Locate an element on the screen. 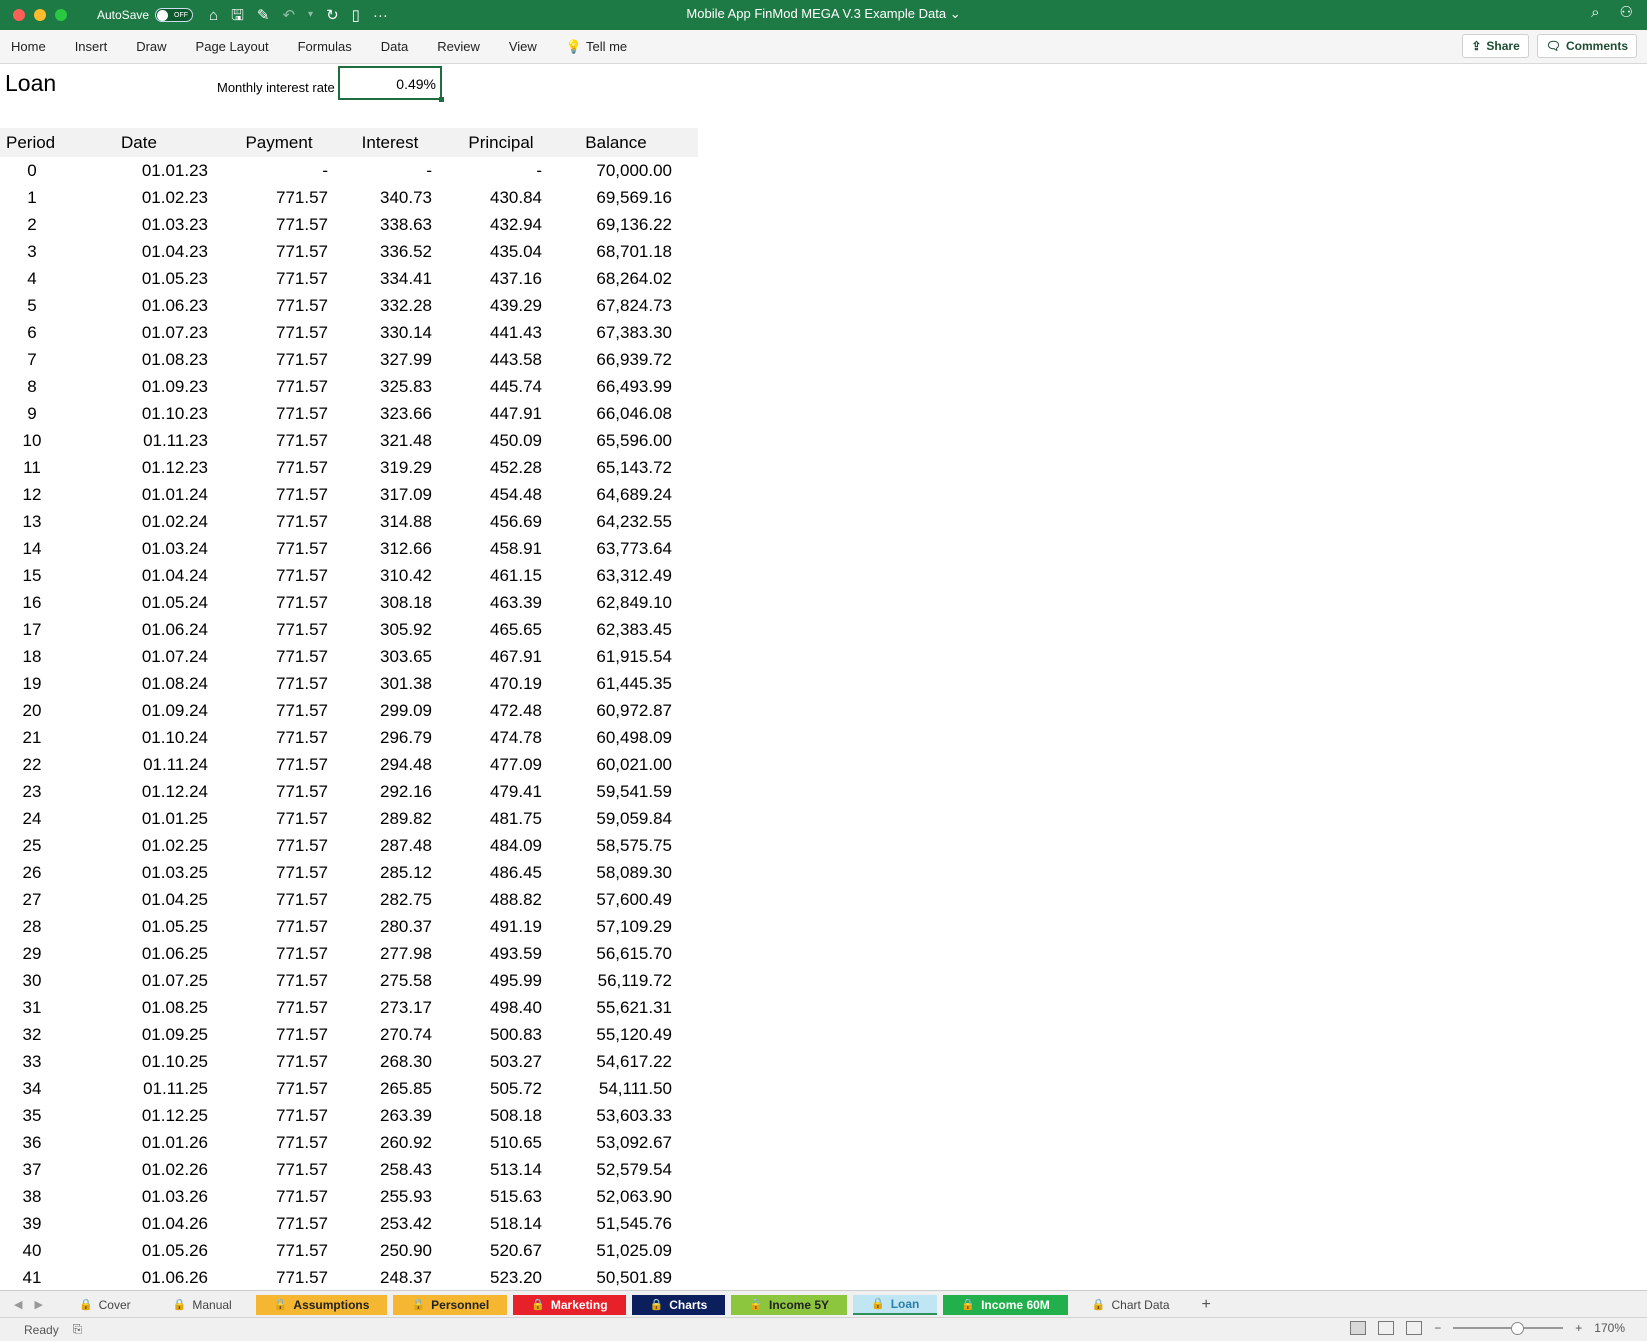 The width and height of the screenshot is (1647, 1341). tab-formulas: Formulas is located at coordinates (325, 46).